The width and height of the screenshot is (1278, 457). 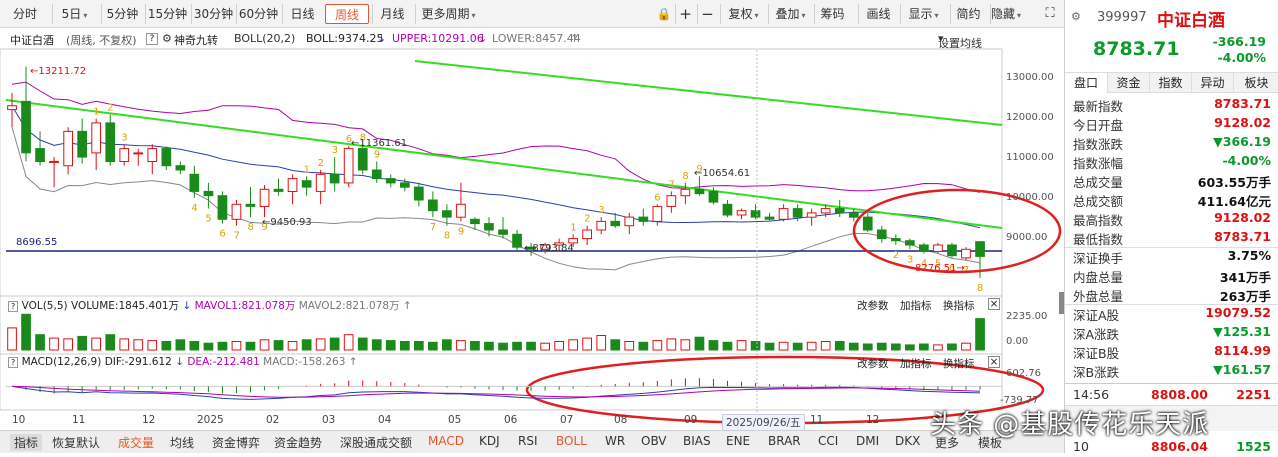 I want to click on indicator-tab: WR, so click(x=615, y=441).